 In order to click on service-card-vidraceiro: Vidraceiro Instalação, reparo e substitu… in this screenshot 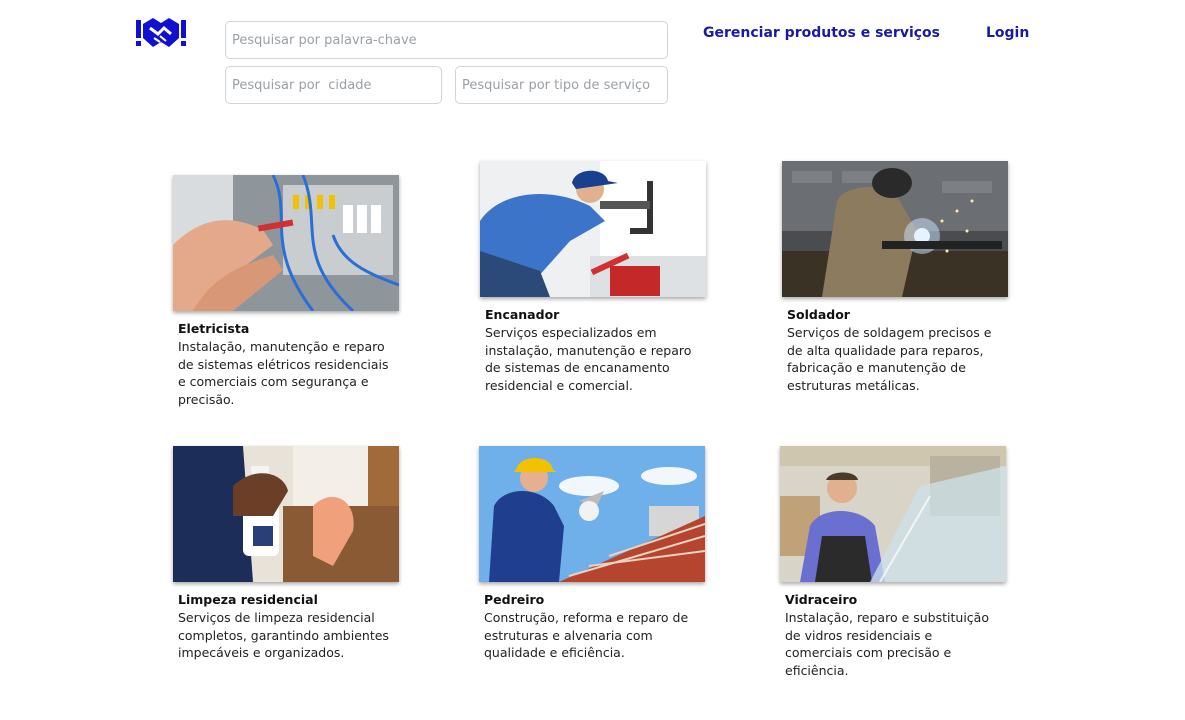, I will do `click(893, 563)`.